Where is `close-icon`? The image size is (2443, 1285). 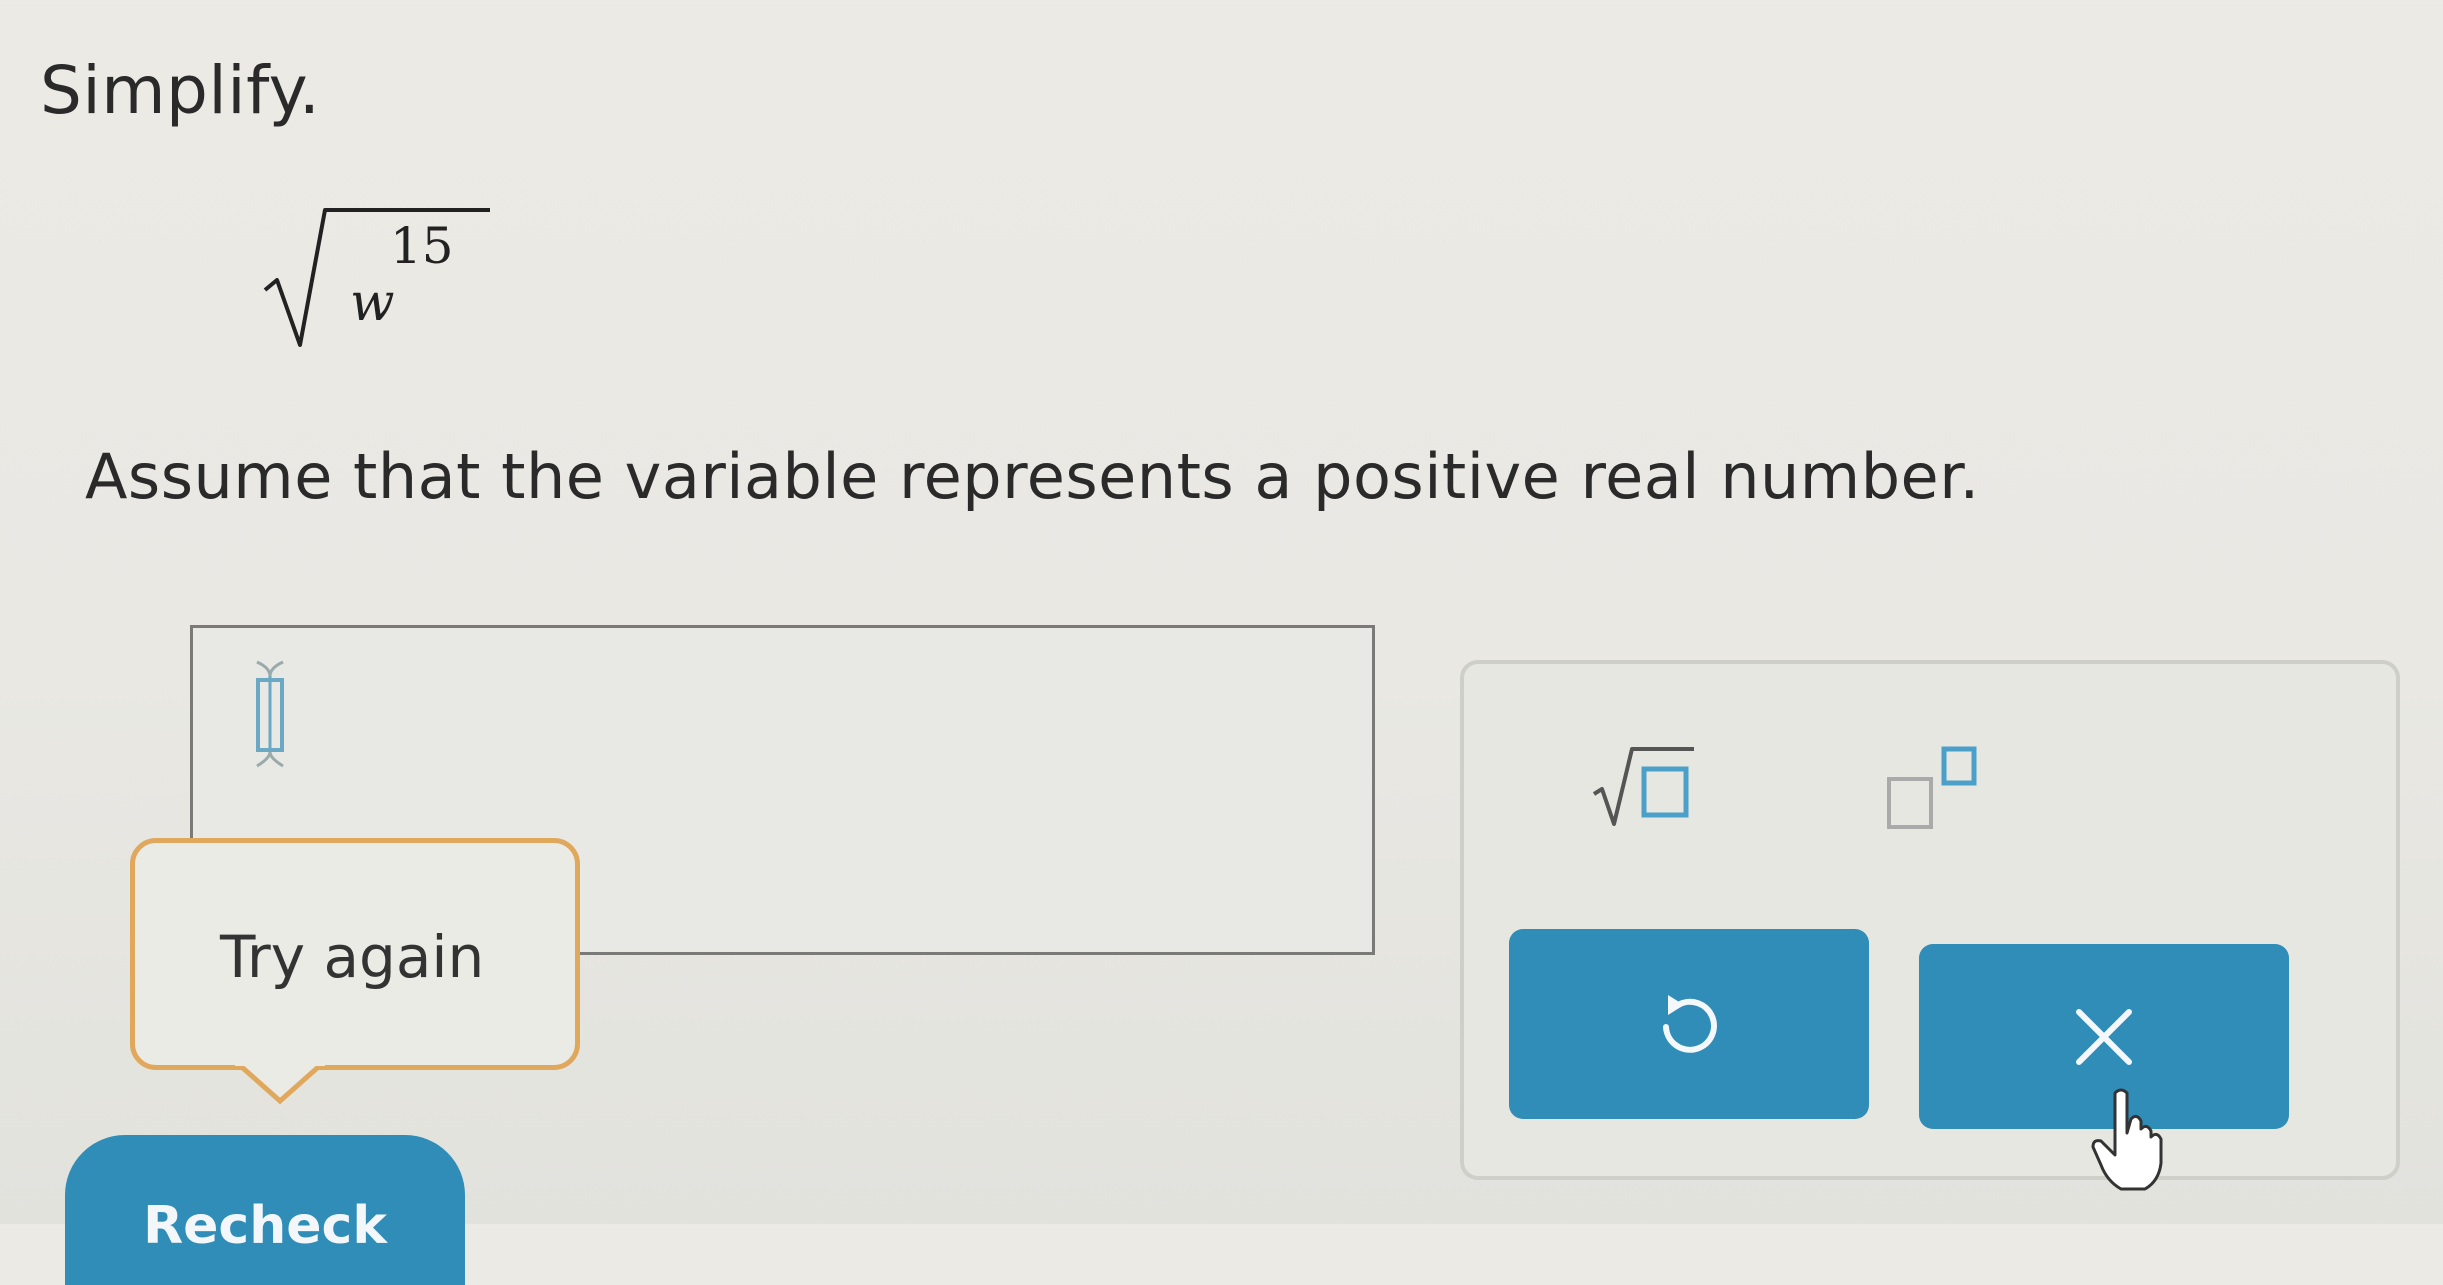
close-icon is located at coordinates (2104, 1036).